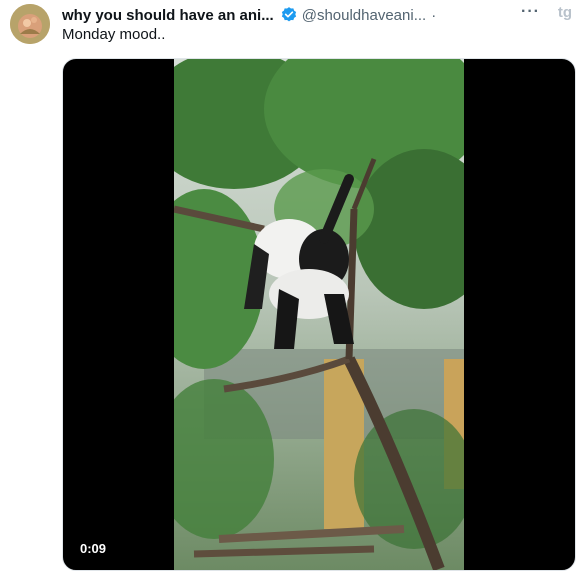 The image size is (586, 579). I want to click on brand-logo: tg, so click(564, 12).